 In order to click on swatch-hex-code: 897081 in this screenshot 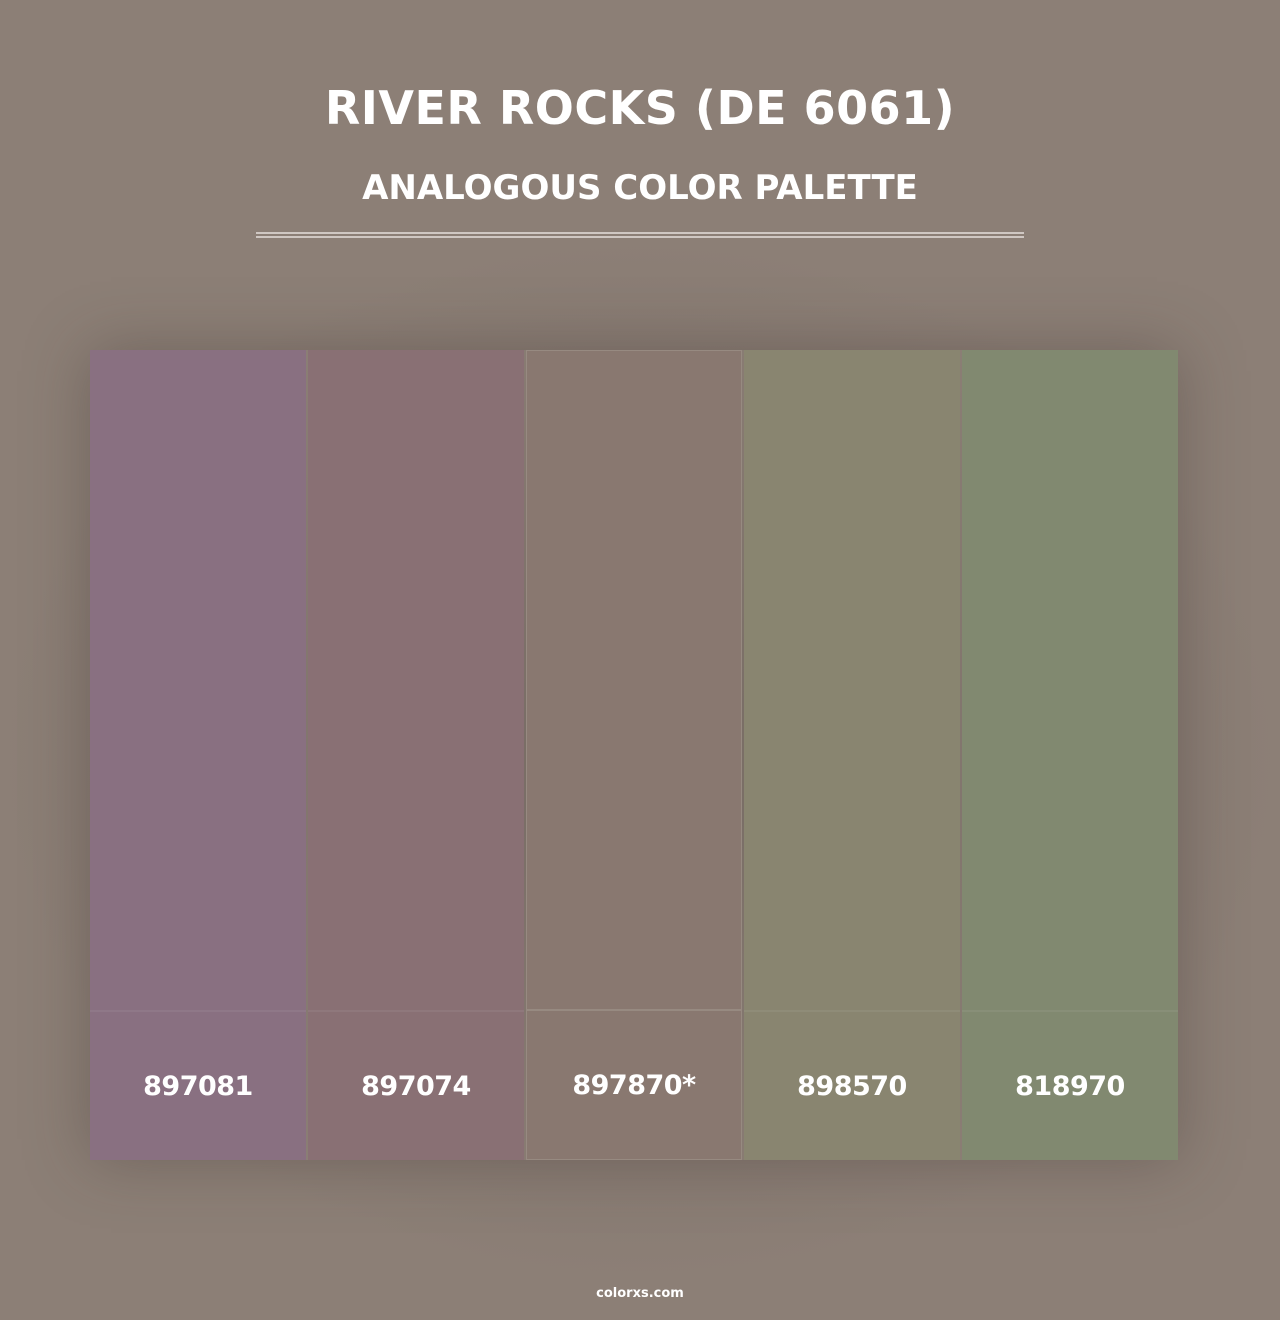, I will do `click(198, 1086)`.